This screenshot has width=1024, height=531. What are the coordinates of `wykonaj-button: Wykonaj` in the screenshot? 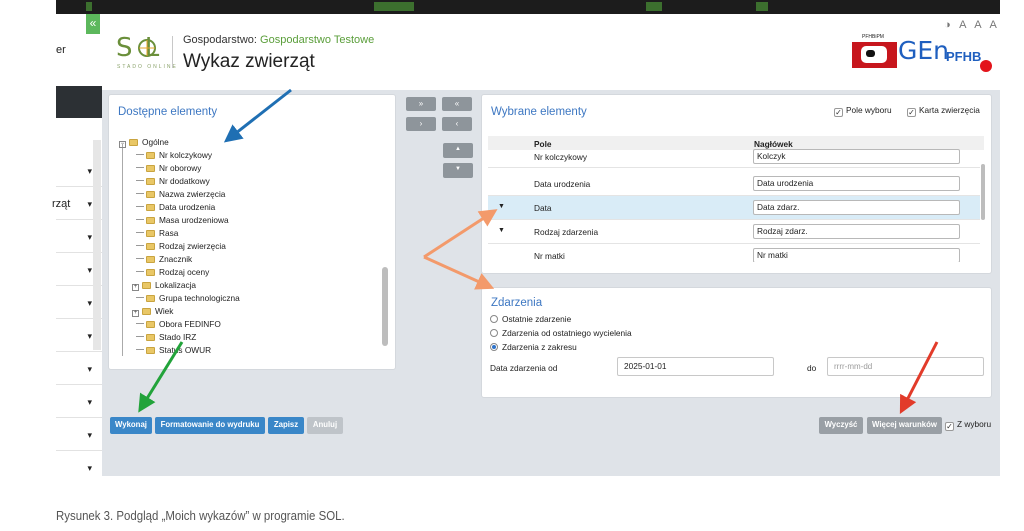 It's located at (131, 425).